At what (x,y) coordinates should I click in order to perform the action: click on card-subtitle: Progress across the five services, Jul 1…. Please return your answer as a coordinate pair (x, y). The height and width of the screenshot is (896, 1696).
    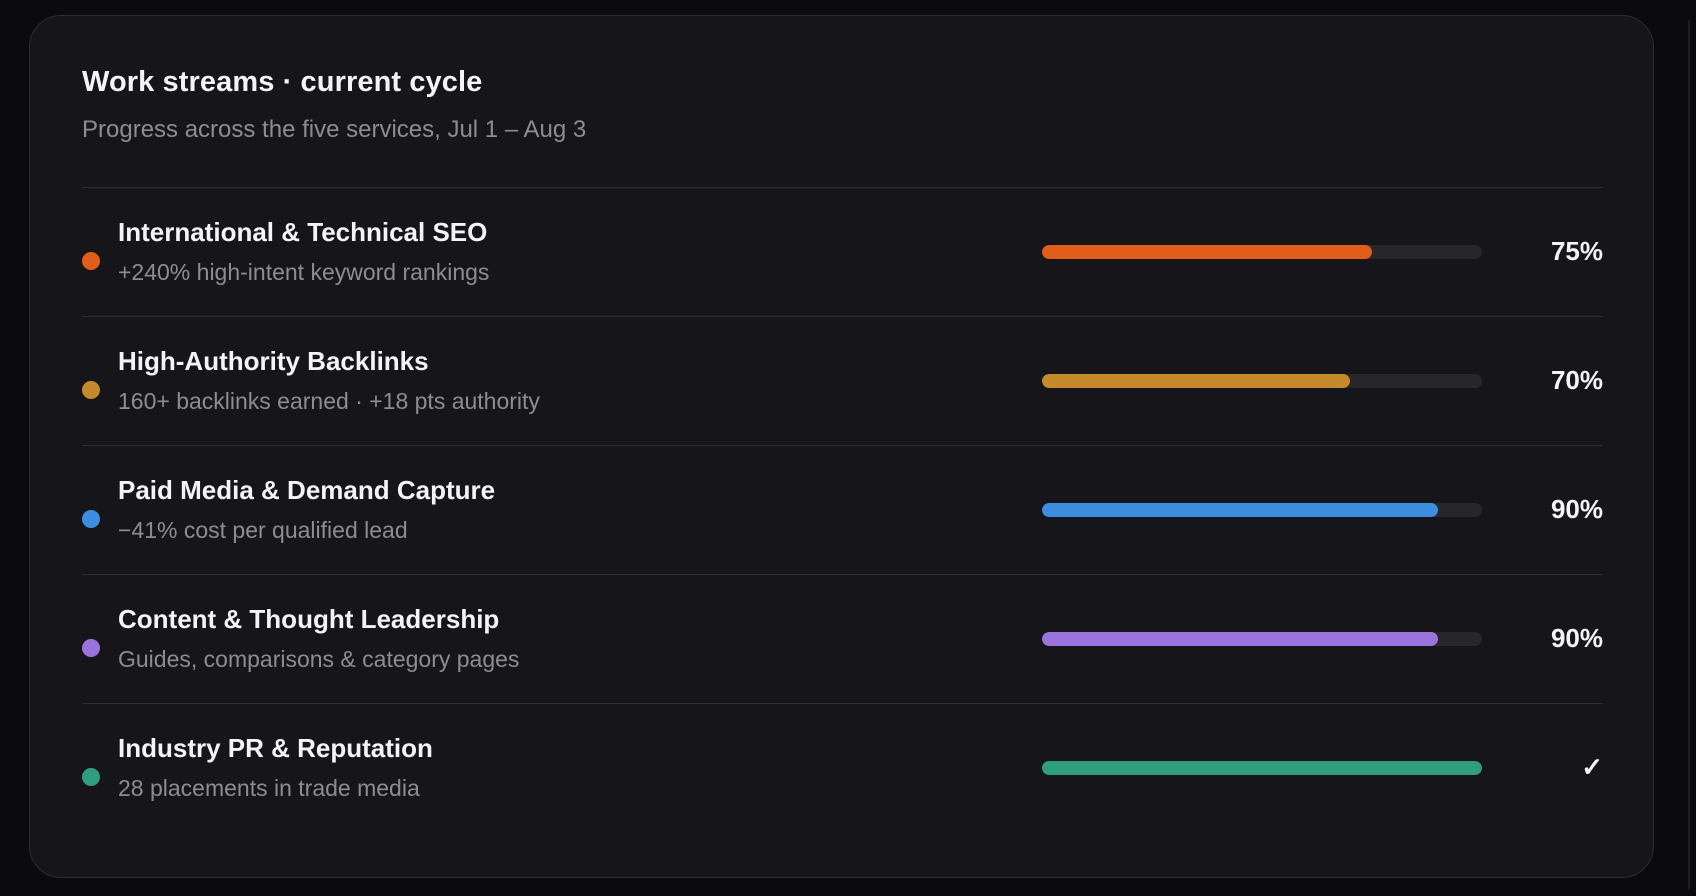
    Looking at the image, I should click on (334, 129).